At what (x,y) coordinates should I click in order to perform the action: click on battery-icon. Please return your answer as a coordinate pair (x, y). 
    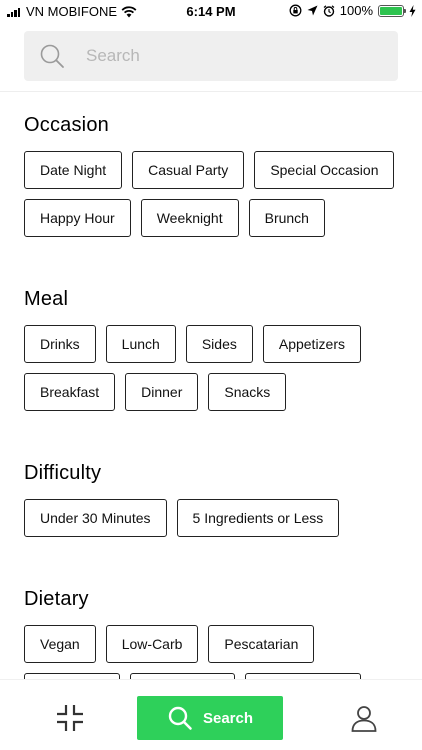
    Looking at the image, I should click on (392, 10).